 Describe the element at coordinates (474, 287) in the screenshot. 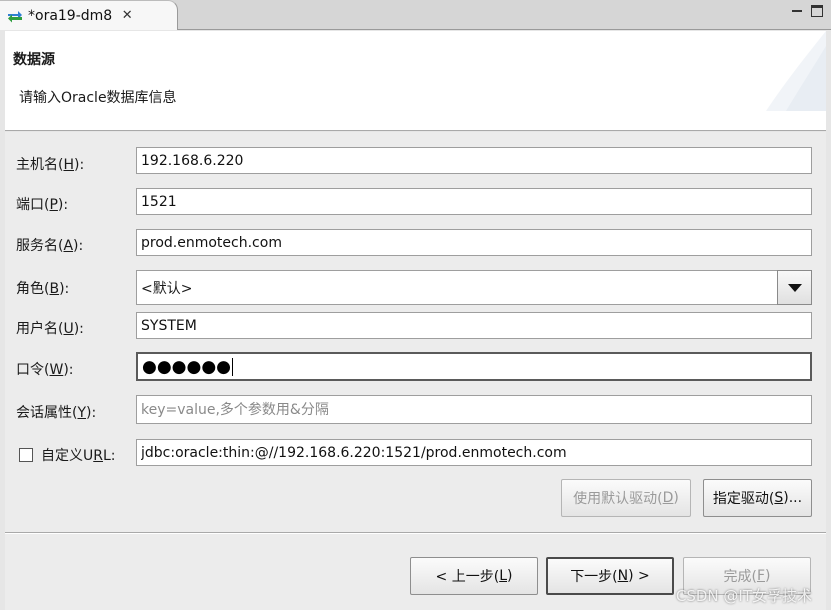

I see `role-select: <默认>` at that location.